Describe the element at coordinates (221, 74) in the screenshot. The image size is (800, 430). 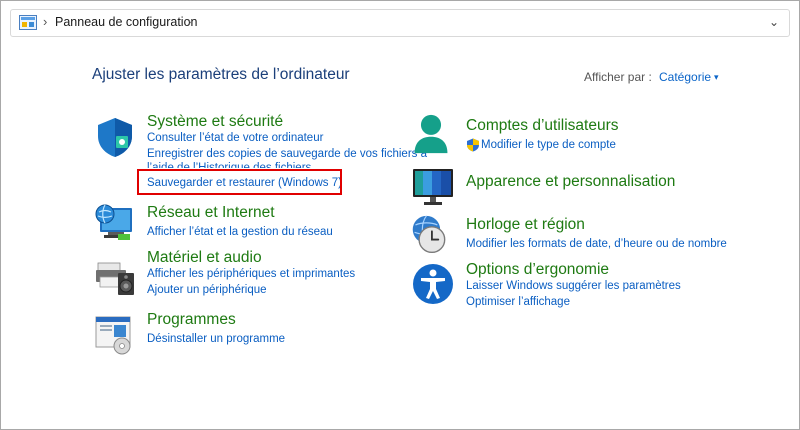
I see `page-title: Ajuster les paramètres de l’ordinateur` at that location.